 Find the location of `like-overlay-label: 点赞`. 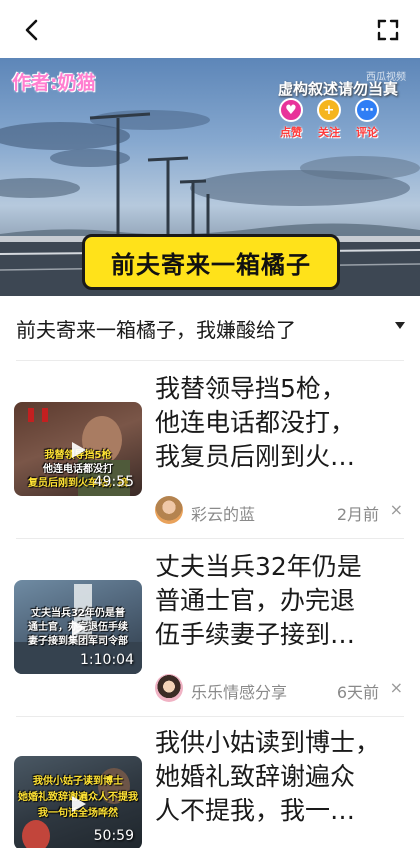

like-overlay-label: 点赞 is located at coordinates (291, 132).